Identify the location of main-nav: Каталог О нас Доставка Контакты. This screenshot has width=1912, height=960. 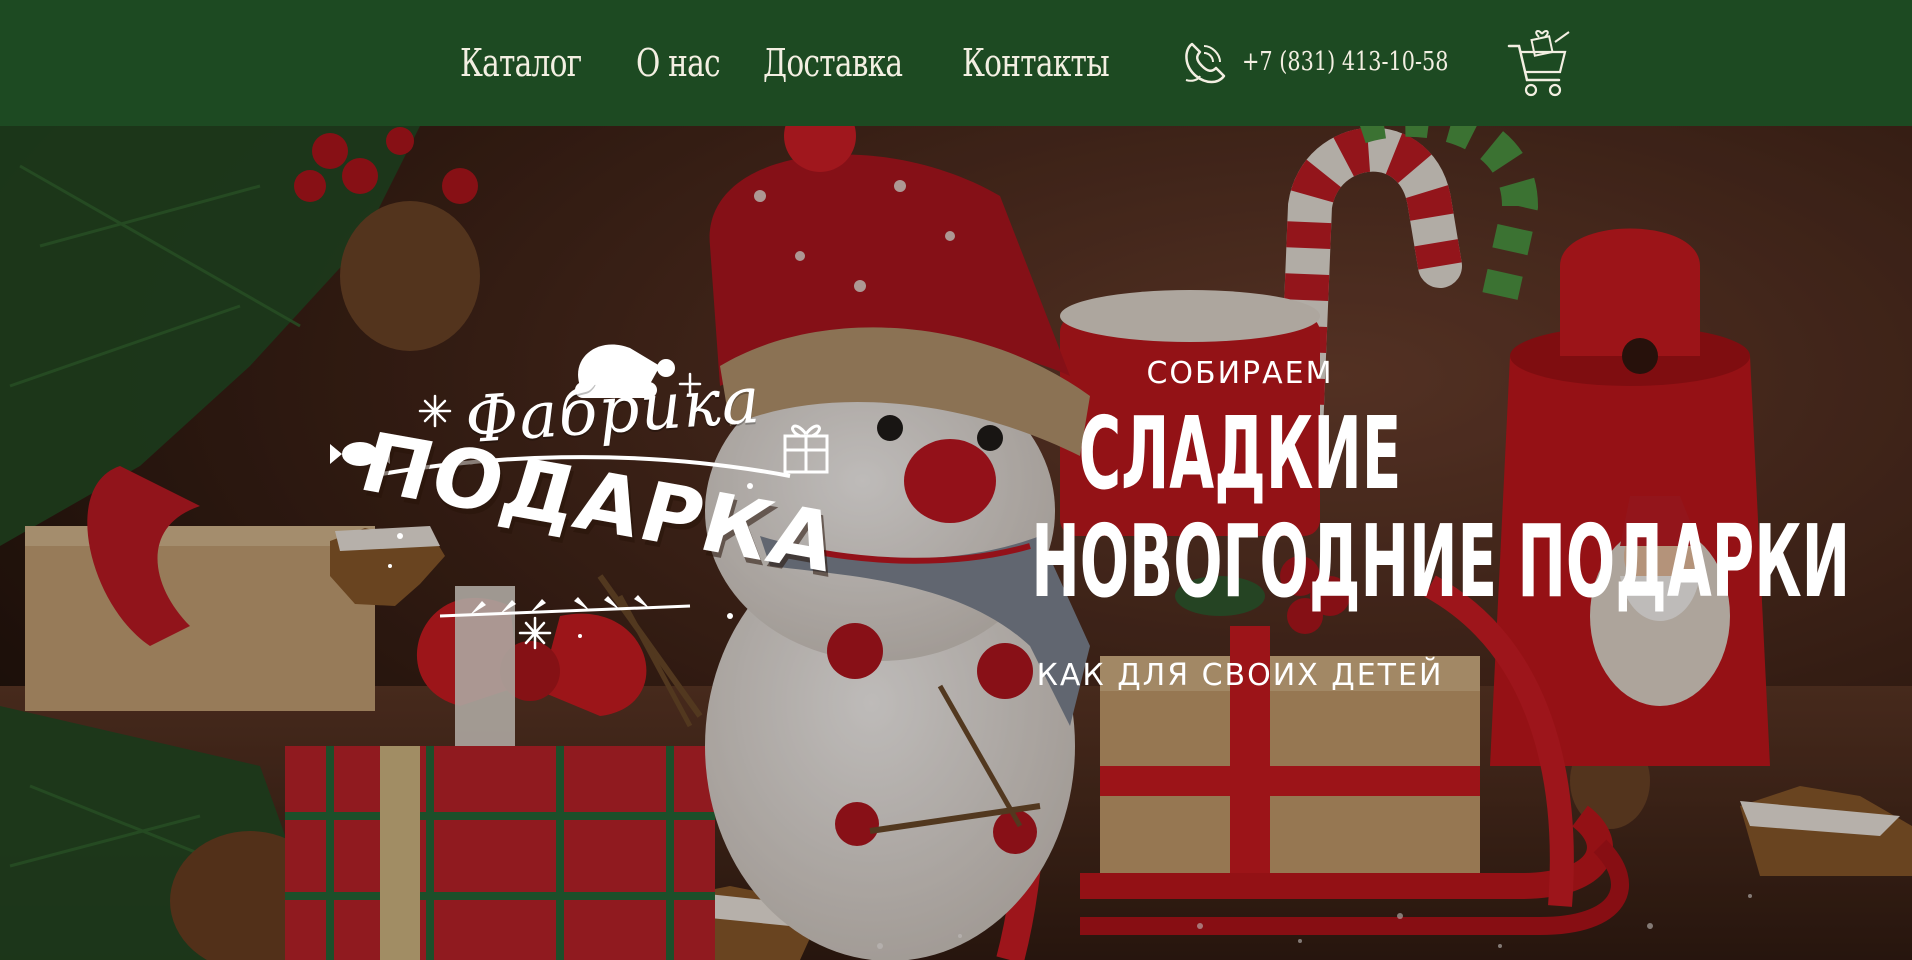
(785, 63).